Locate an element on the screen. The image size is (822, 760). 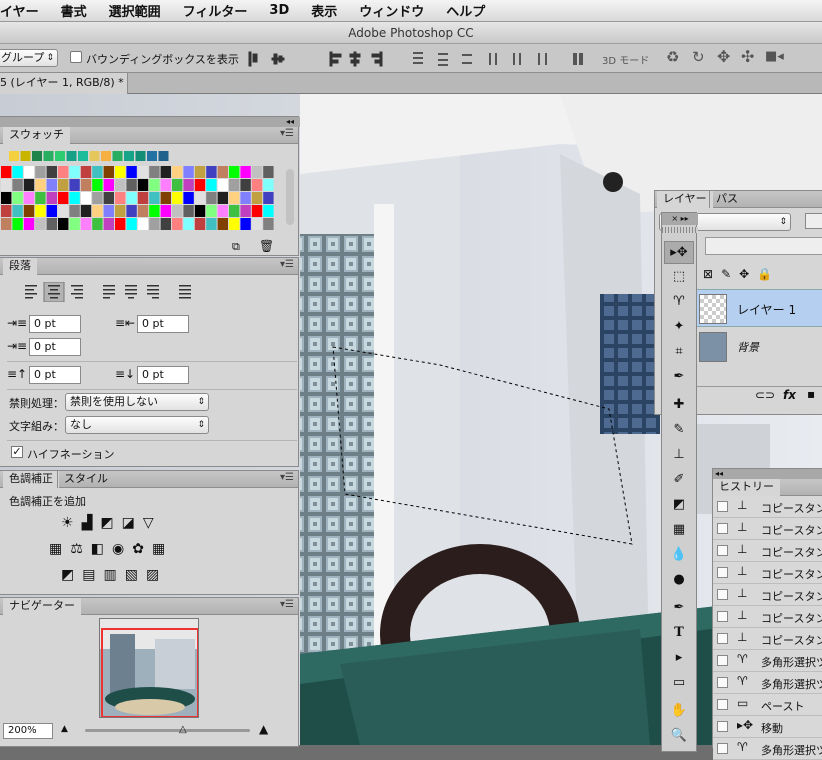
black-white-icon: ◧ is located at coordinates (101, 549).